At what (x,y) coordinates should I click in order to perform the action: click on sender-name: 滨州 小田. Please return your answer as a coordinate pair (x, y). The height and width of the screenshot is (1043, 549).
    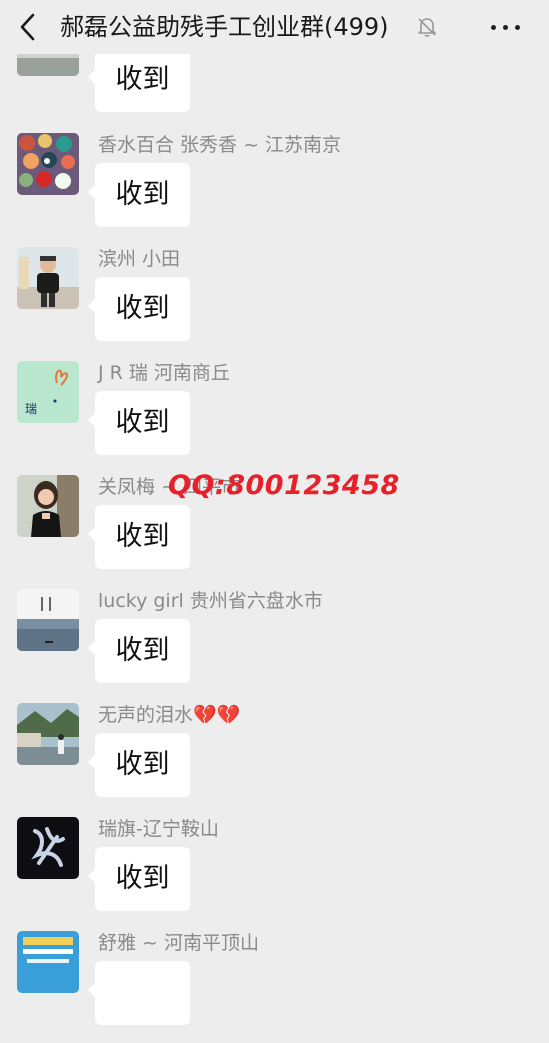
    Looking at the image, I should click on (139, 259).